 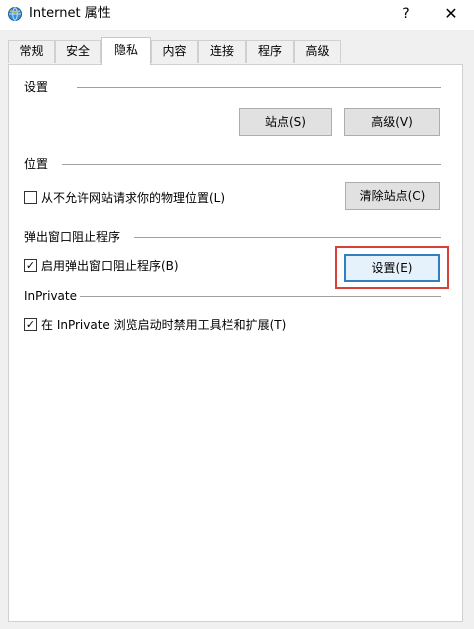 What do you see at coordinates (78, 51) in the screenshot?
I see `tab-security: 安全` at bounding box center [78, 51].